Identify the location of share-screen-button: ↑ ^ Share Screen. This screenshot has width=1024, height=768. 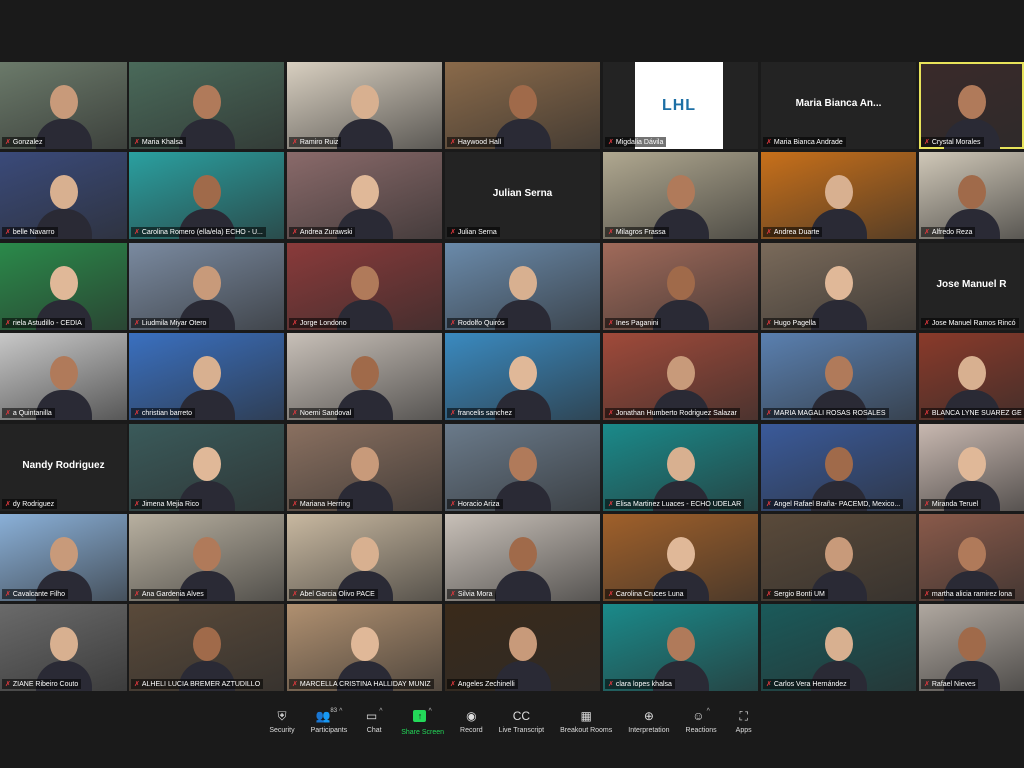
(422, 738).